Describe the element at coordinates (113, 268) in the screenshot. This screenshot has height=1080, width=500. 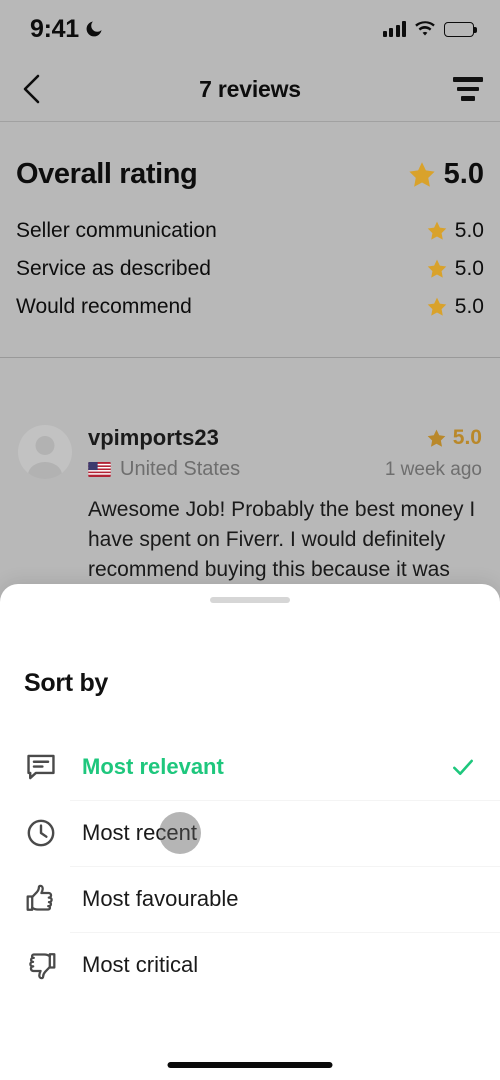
I see `rating-breakdown-label: Service as described` at that location.